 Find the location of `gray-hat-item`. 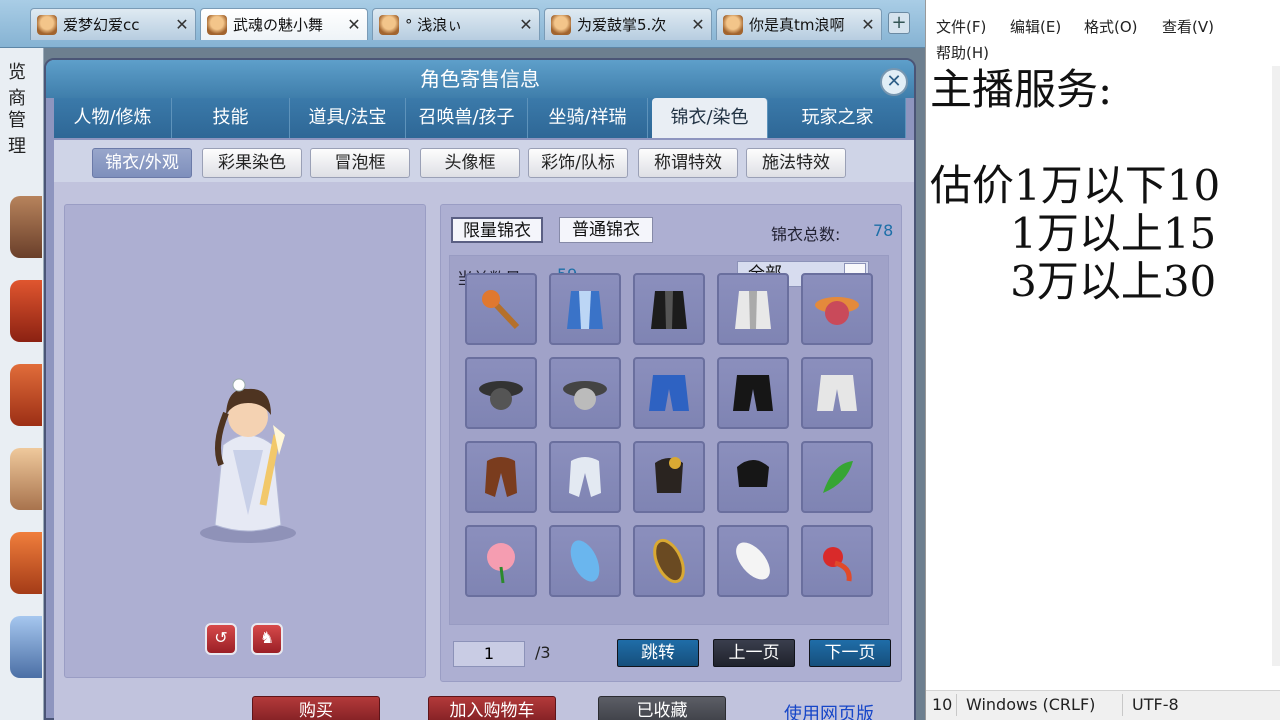

gray-hat-item is located at coordinates (585, 393).